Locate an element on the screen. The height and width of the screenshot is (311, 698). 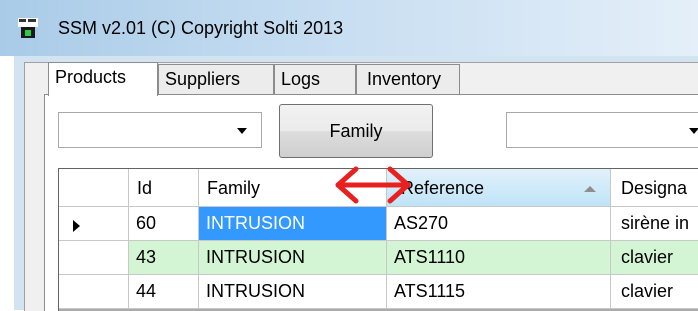
cell-designation: sirène in is located at coordinates (654, 224).